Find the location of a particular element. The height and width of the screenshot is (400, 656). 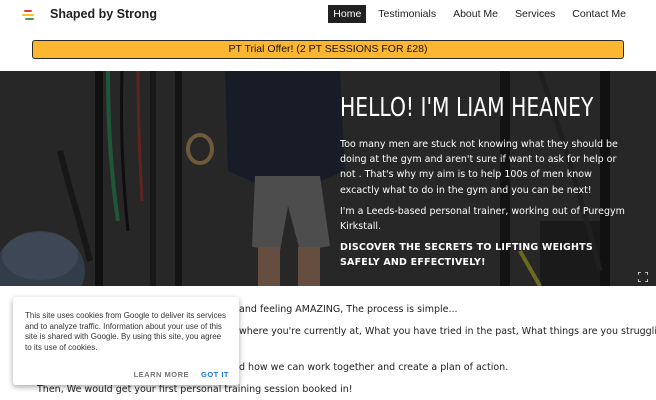

got-it-button: GOT IT is located at coordinates (215, 374).